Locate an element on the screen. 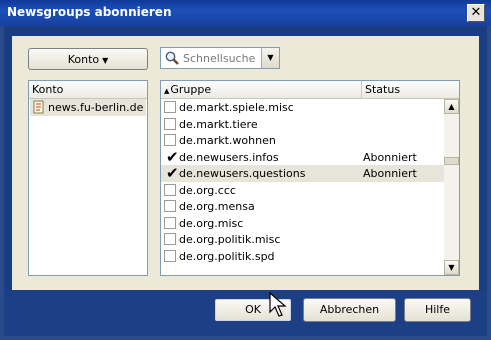 Image resolution: width=491 pixels, height=340 pixels. scroll-down-button: ▼ is located at coordinates (451, 267).